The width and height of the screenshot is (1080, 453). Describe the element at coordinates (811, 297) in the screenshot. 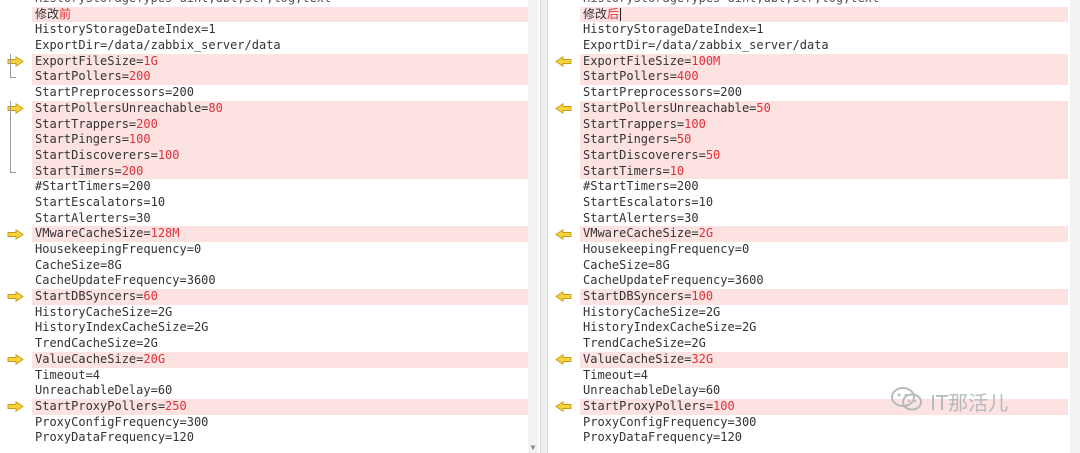

I see `right-code-line: StartDBSyncers=100` at that location.